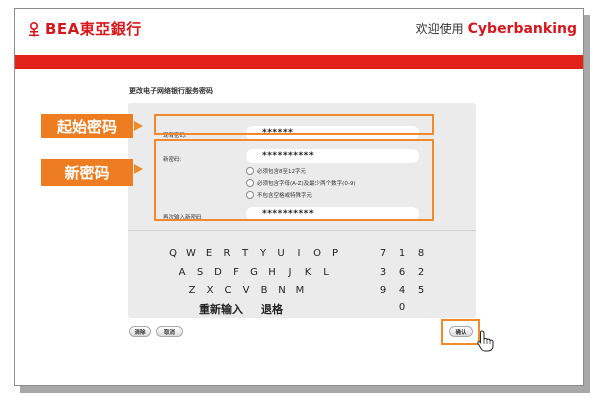 The height and width of the screenshot is (400, 600). Describe the element at coordinates (182, 272) in the screenshot. I see `key-a: A` at that location.